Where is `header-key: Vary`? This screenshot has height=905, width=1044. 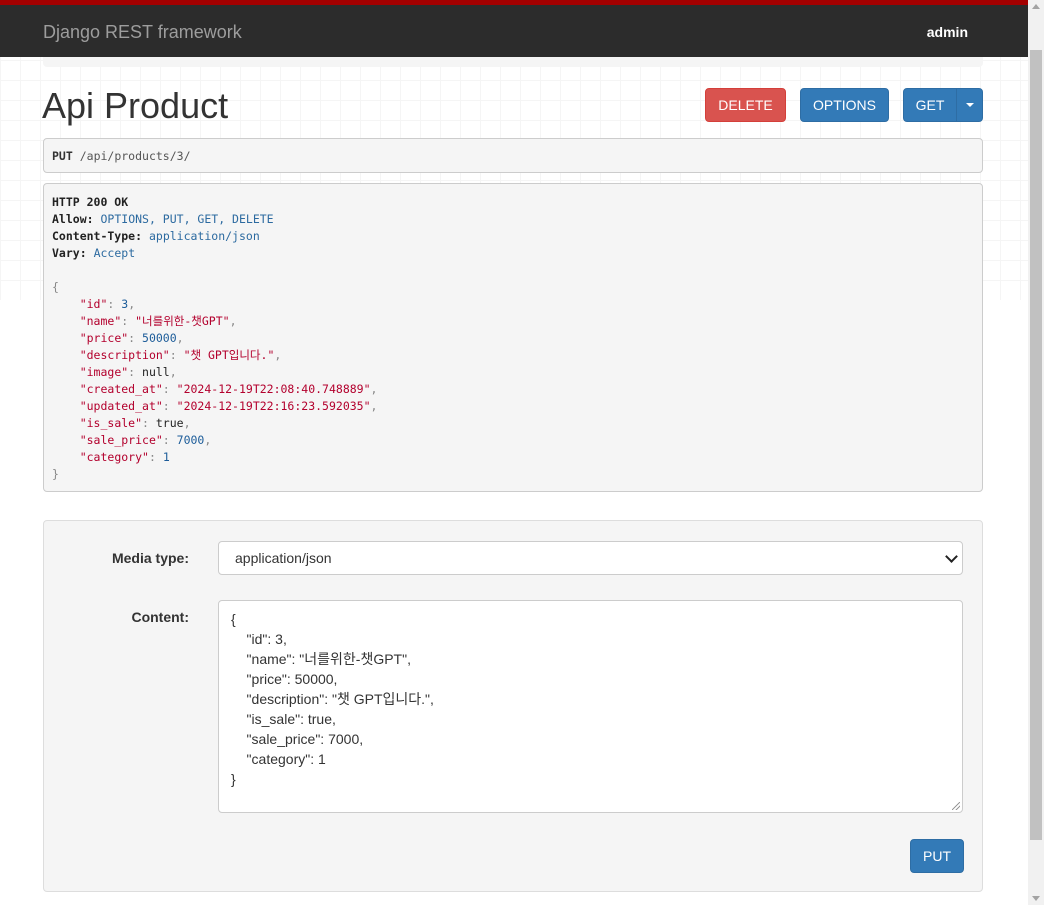
header-key: Vary is located at coordinates (66, 253).